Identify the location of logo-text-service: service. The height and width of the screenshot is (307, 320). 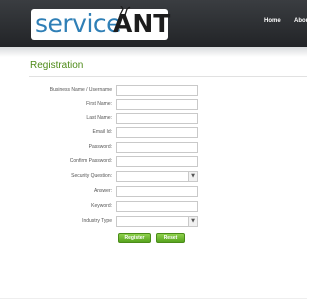
(78, 23).